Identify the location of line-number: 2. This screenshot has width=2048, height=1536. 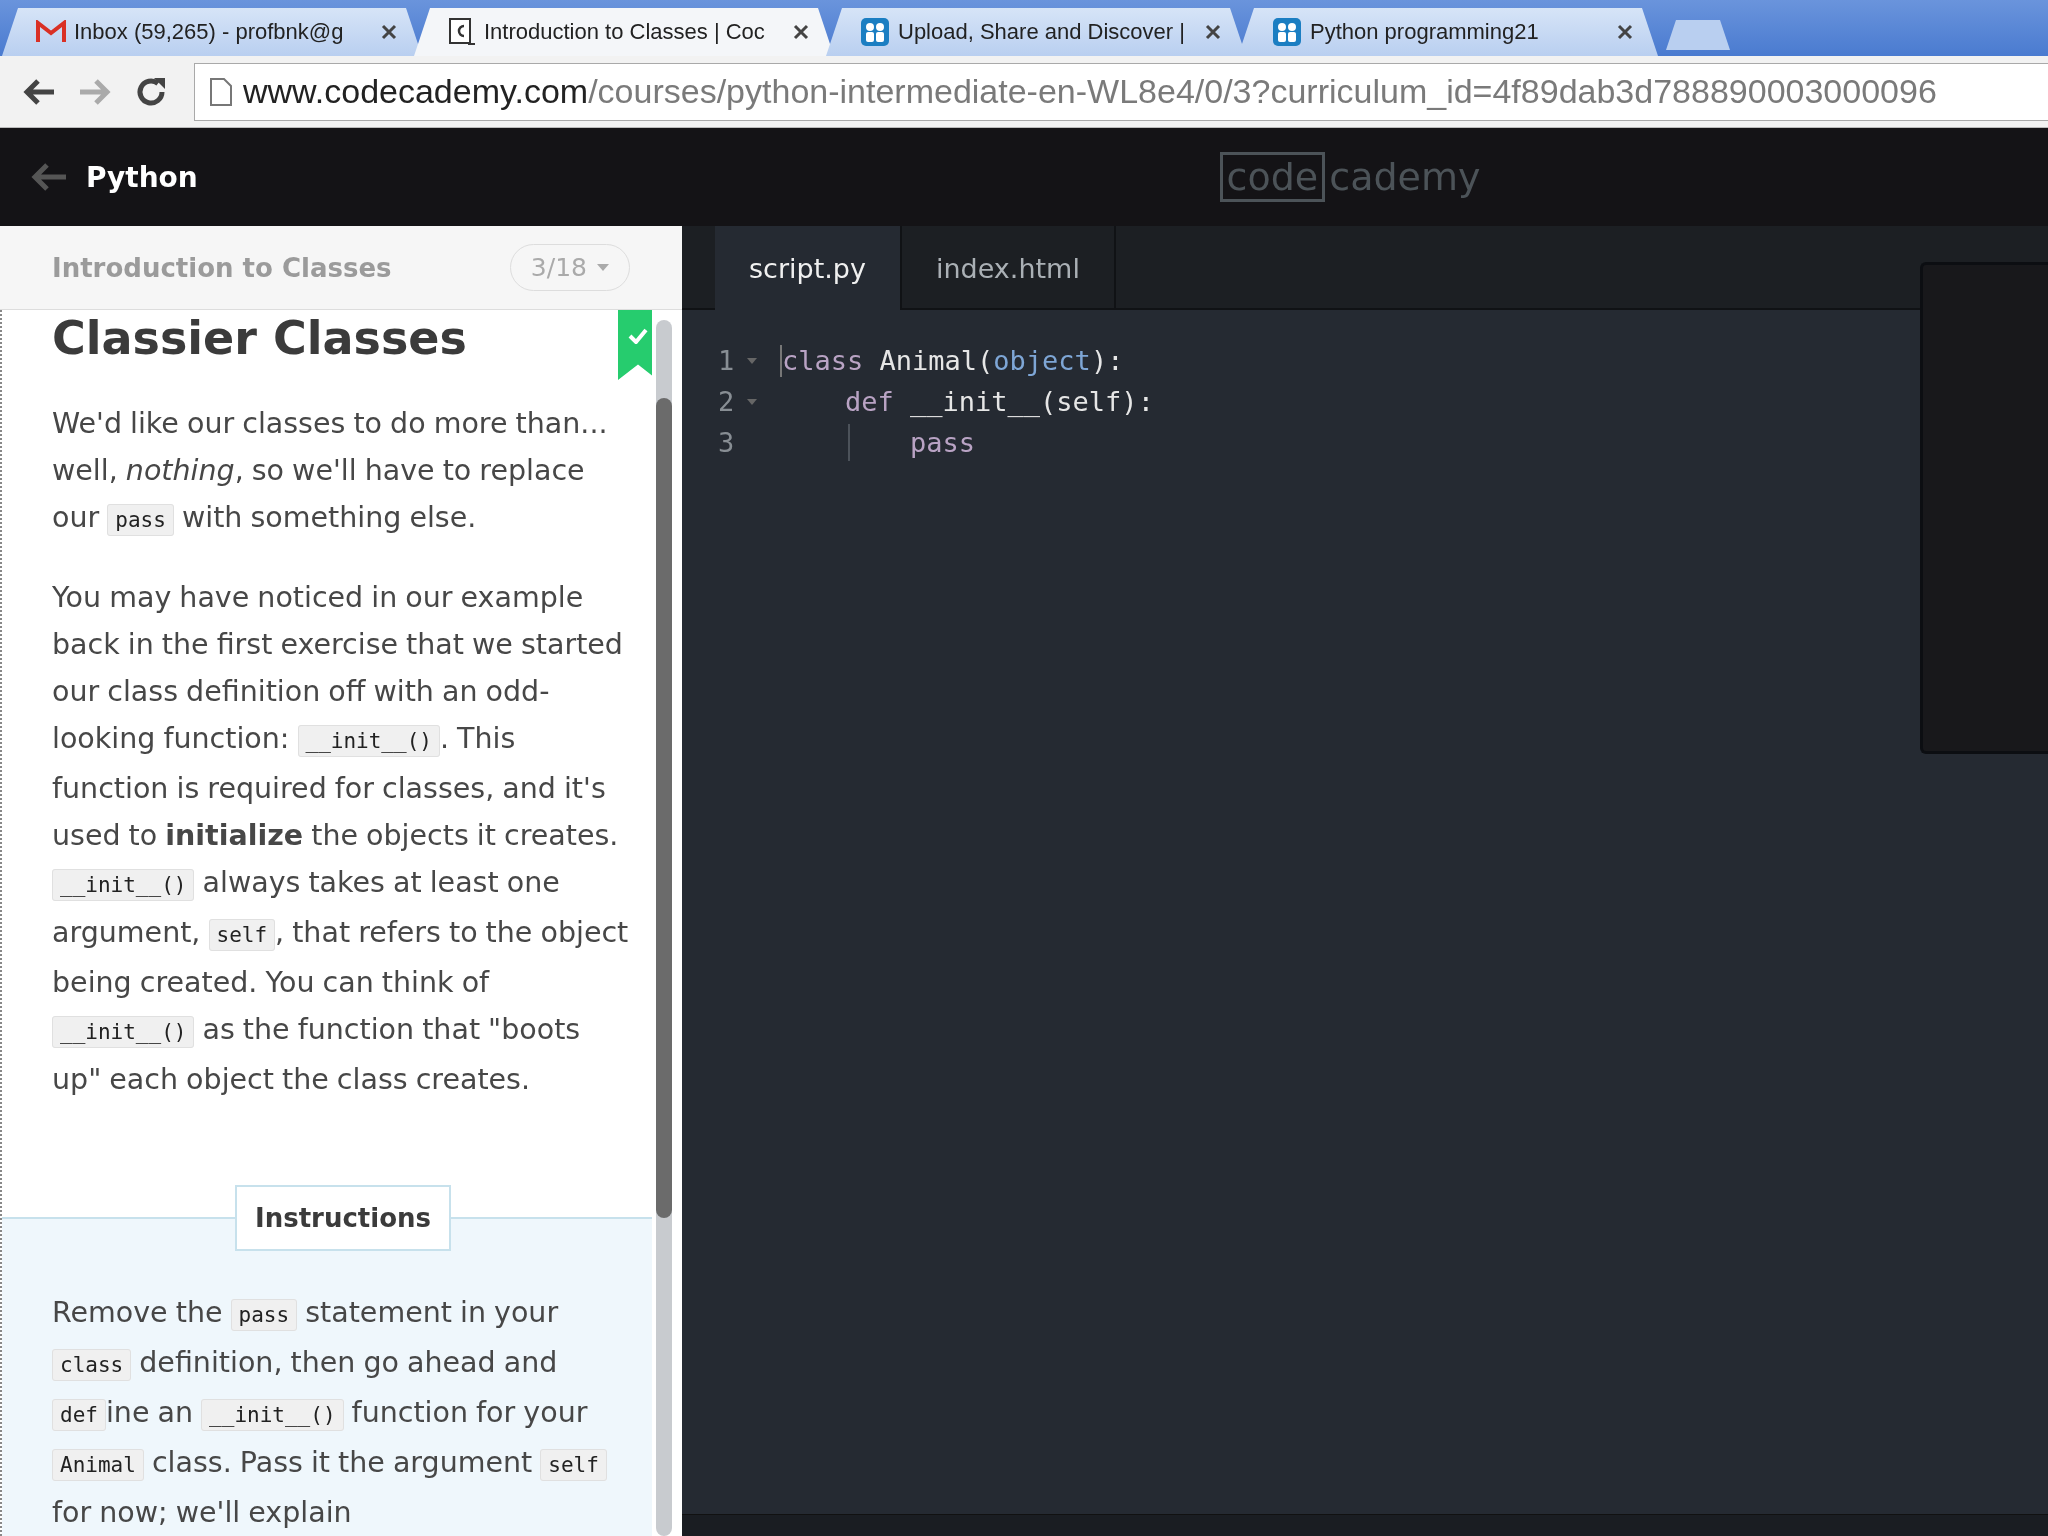
(727, 401).